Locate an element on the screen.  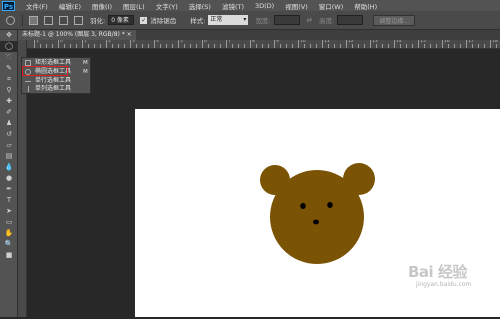
marquee-icon: ◯ is located at coordinates (9, 46).